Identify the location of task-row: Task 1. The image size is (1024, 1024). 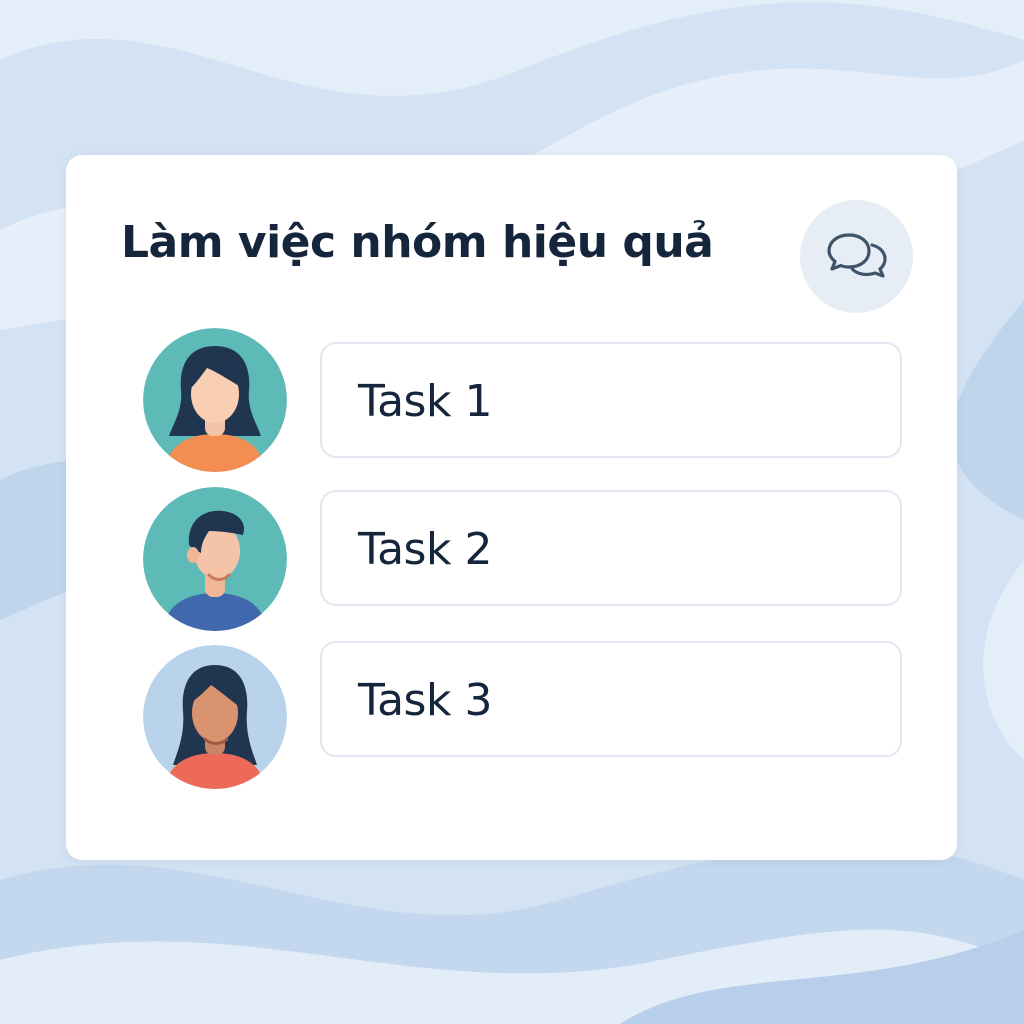
(511, 400).